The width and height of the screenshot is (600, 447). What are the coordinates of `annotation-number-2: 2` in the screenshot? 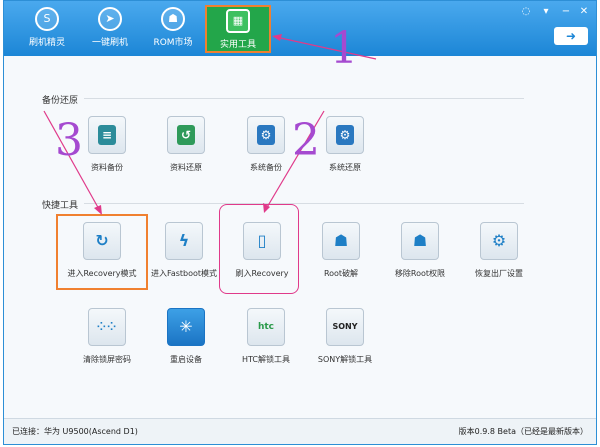 It's located at (306, 140).